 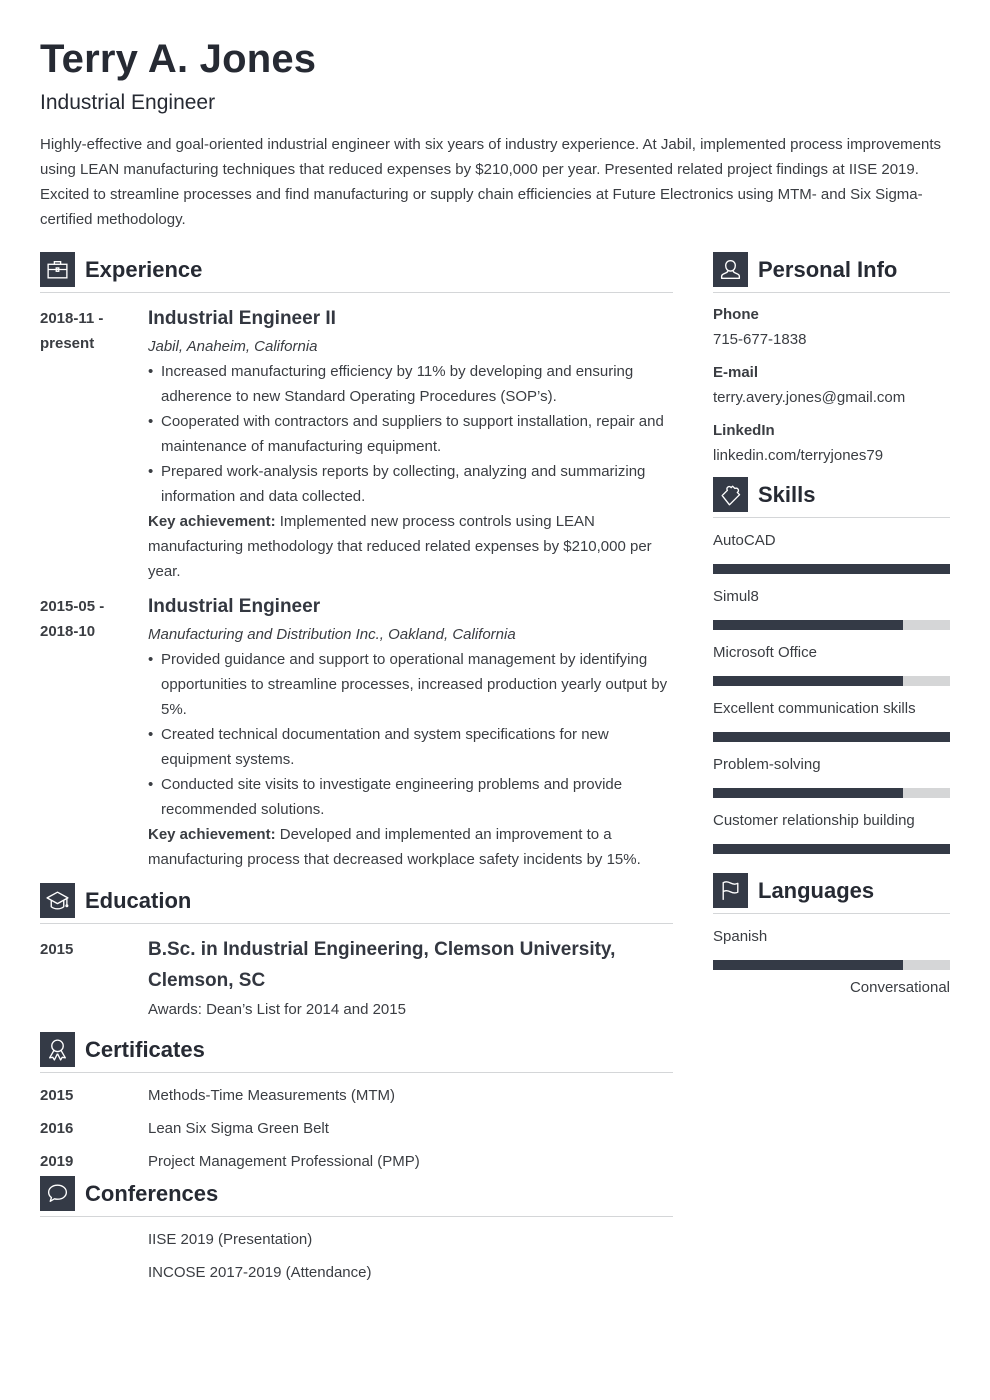 What do you see at coordinates (736, 596) in the screenshot?
I see `skill-name: Simul8` at bounding box center [736, 596].